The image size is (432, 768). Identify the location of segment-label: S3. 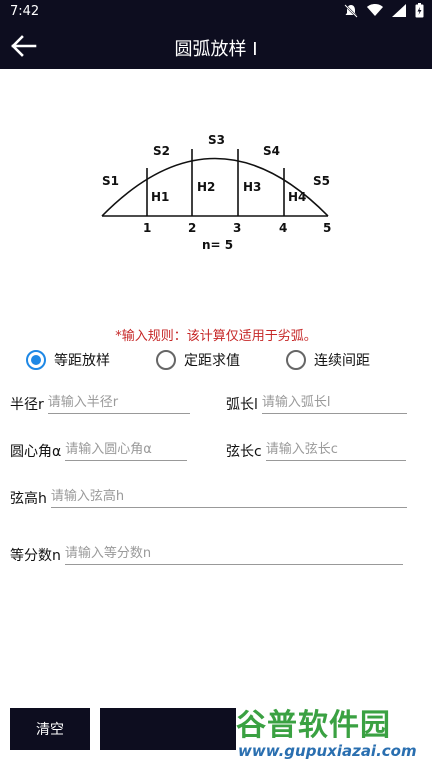
(216, 140).